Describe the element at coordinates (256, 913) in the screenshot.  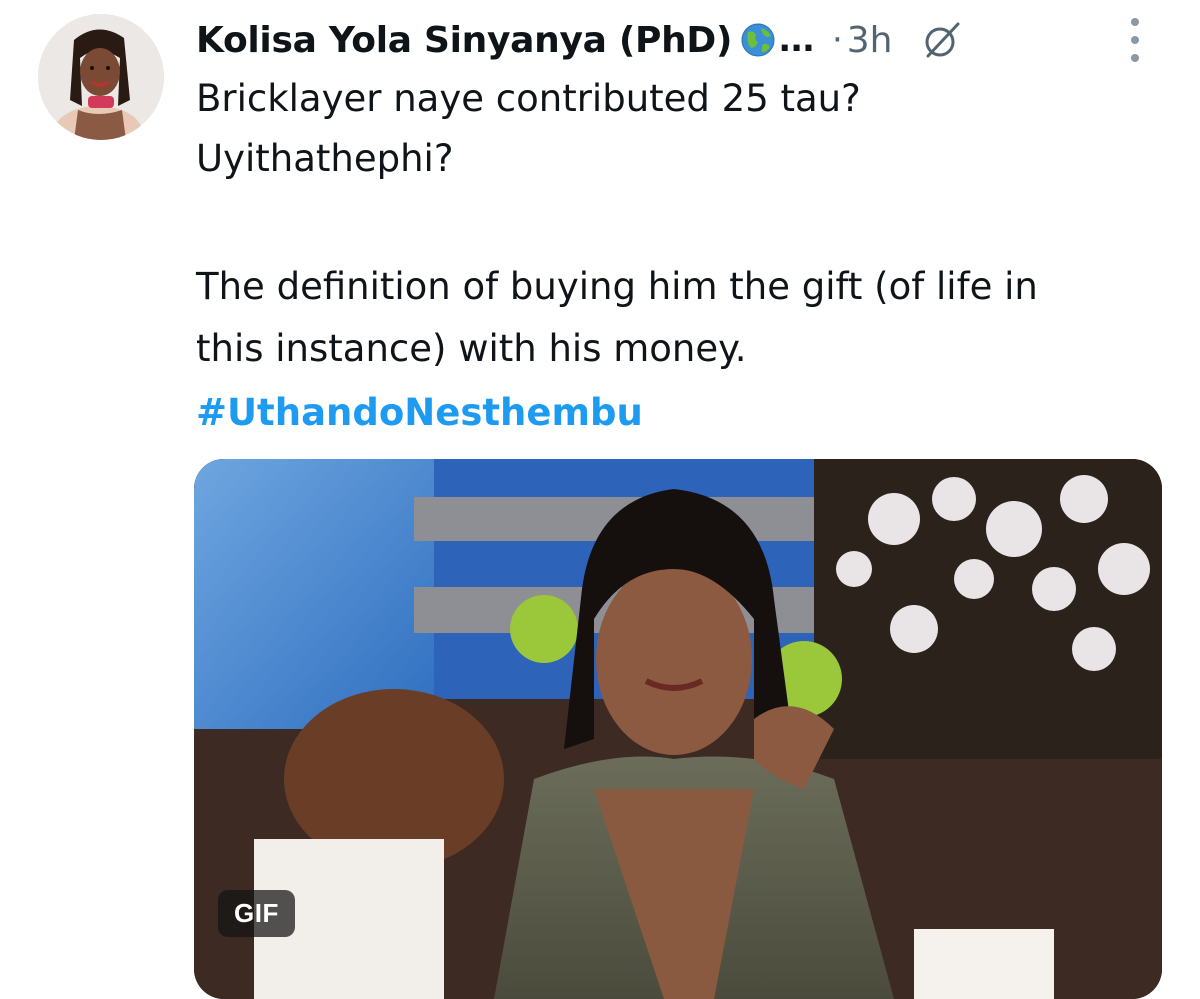
I see `gif-badge: GIF` at that location.